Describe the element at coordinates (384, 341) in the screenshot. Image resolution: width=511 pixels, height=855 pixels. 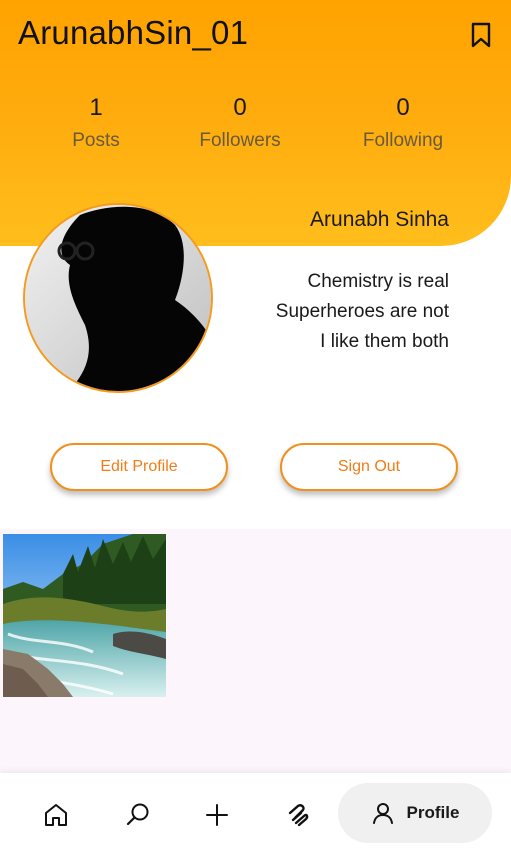
I see `bio-line: I like them both` at that location.